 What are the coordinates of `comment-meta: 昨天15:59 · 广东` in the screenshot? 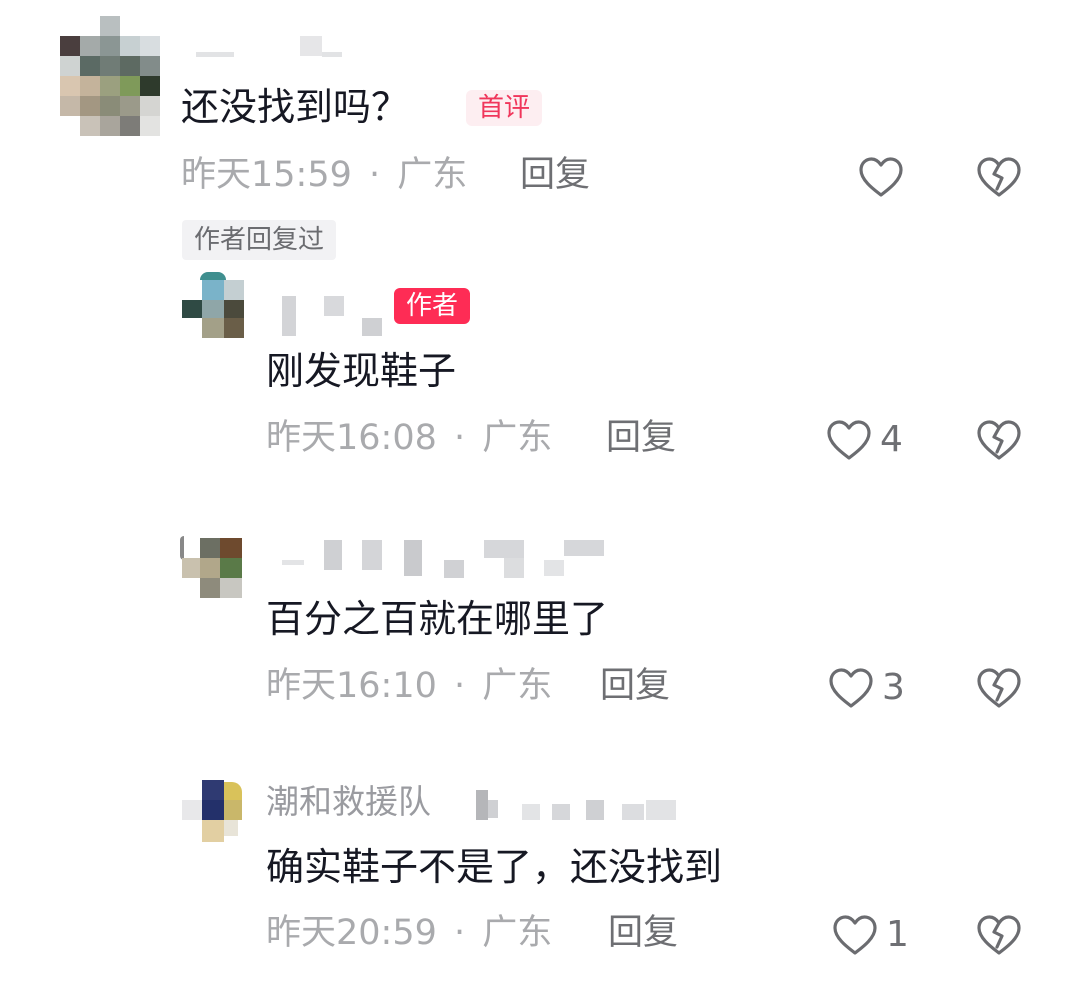 It's located at (324, 175).